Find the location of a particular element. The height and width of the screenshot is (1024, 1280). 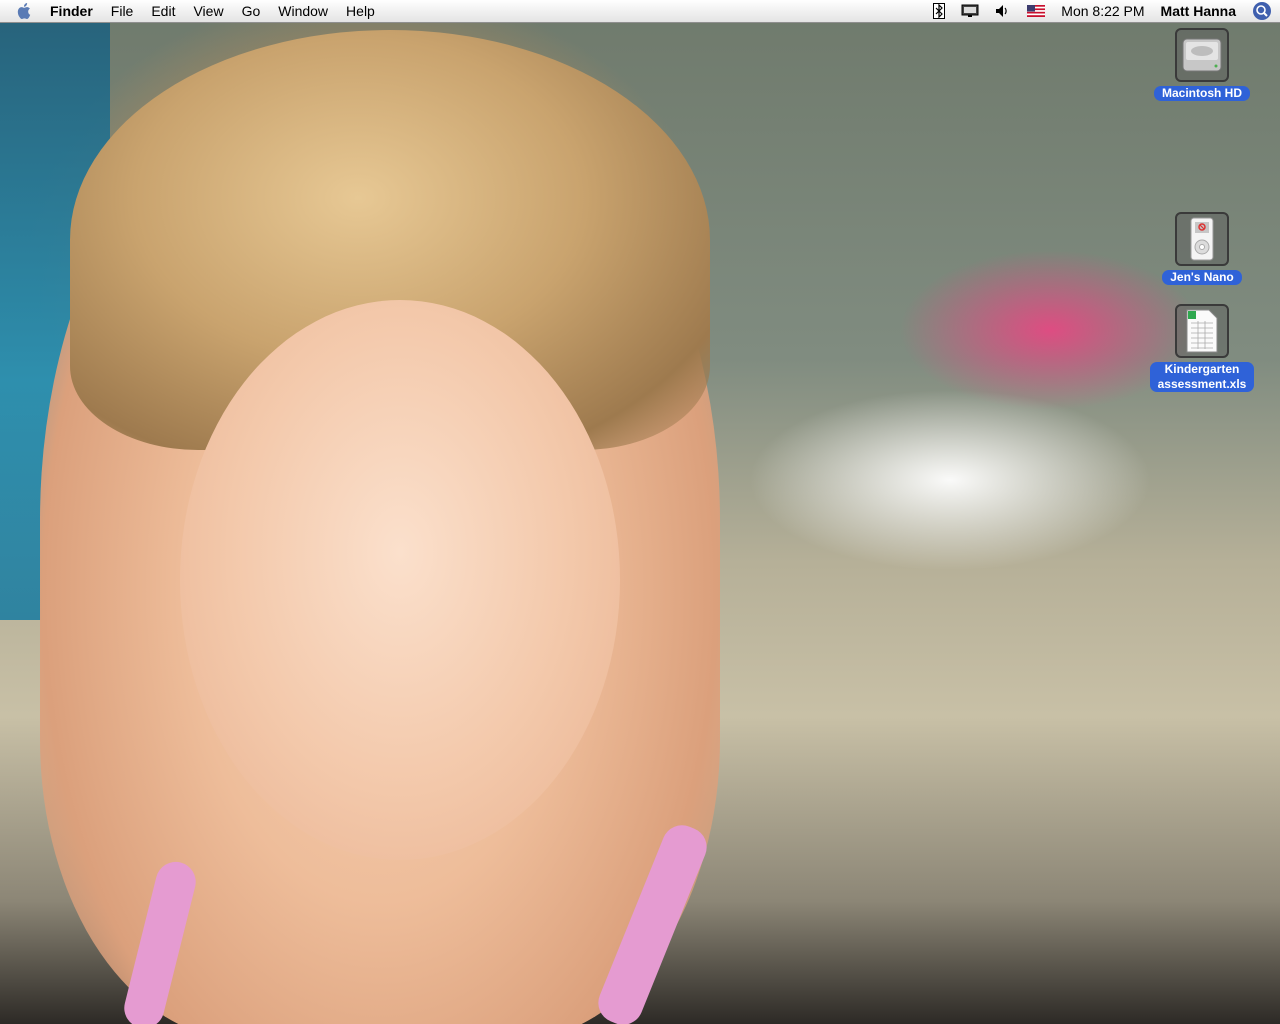

menu-window: Window is located at coordinates (303, 11).